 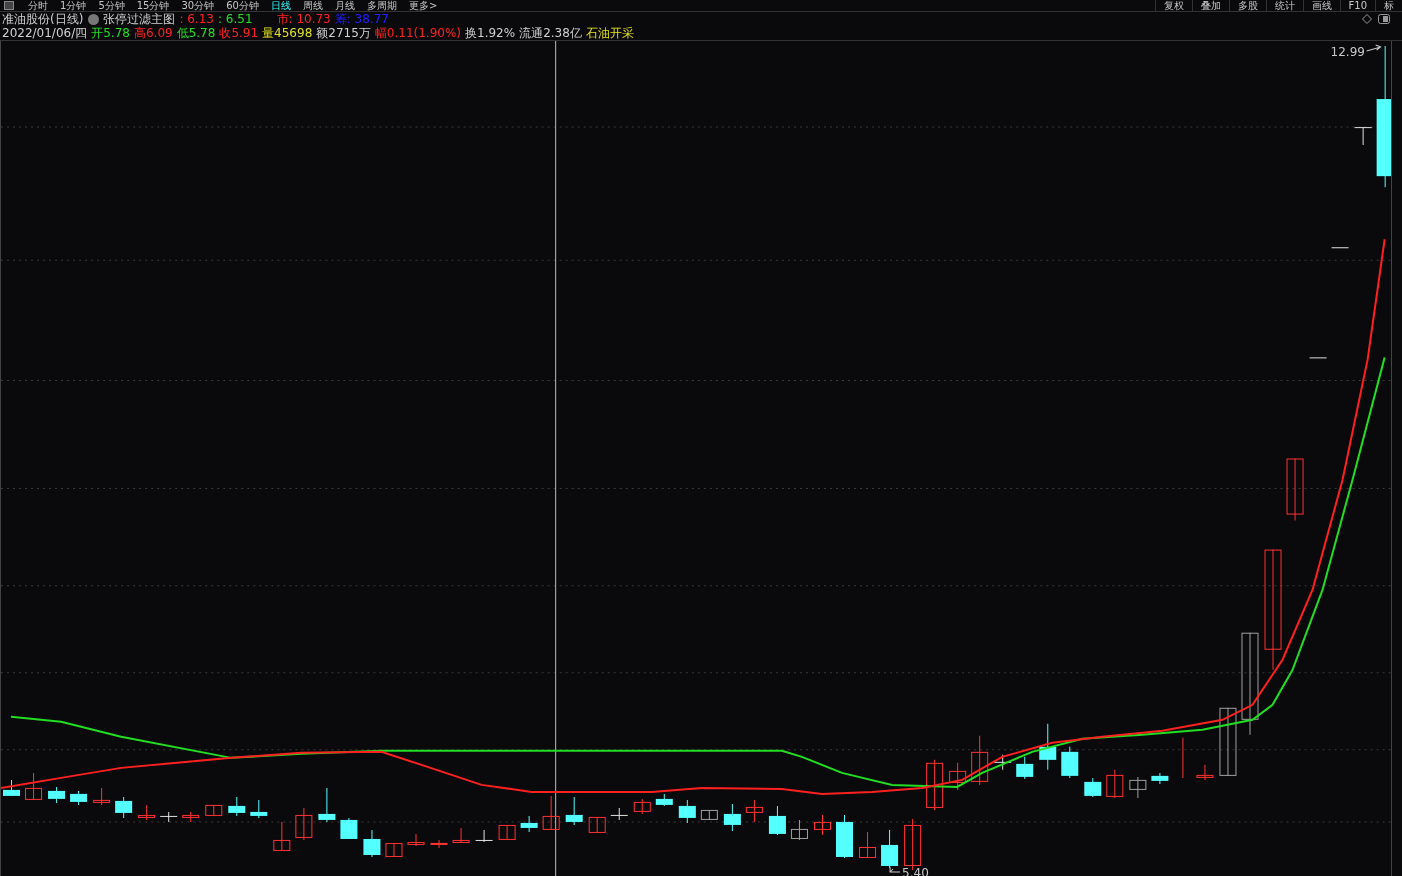 I want to click on window-icon, so click(x=9, y=5).